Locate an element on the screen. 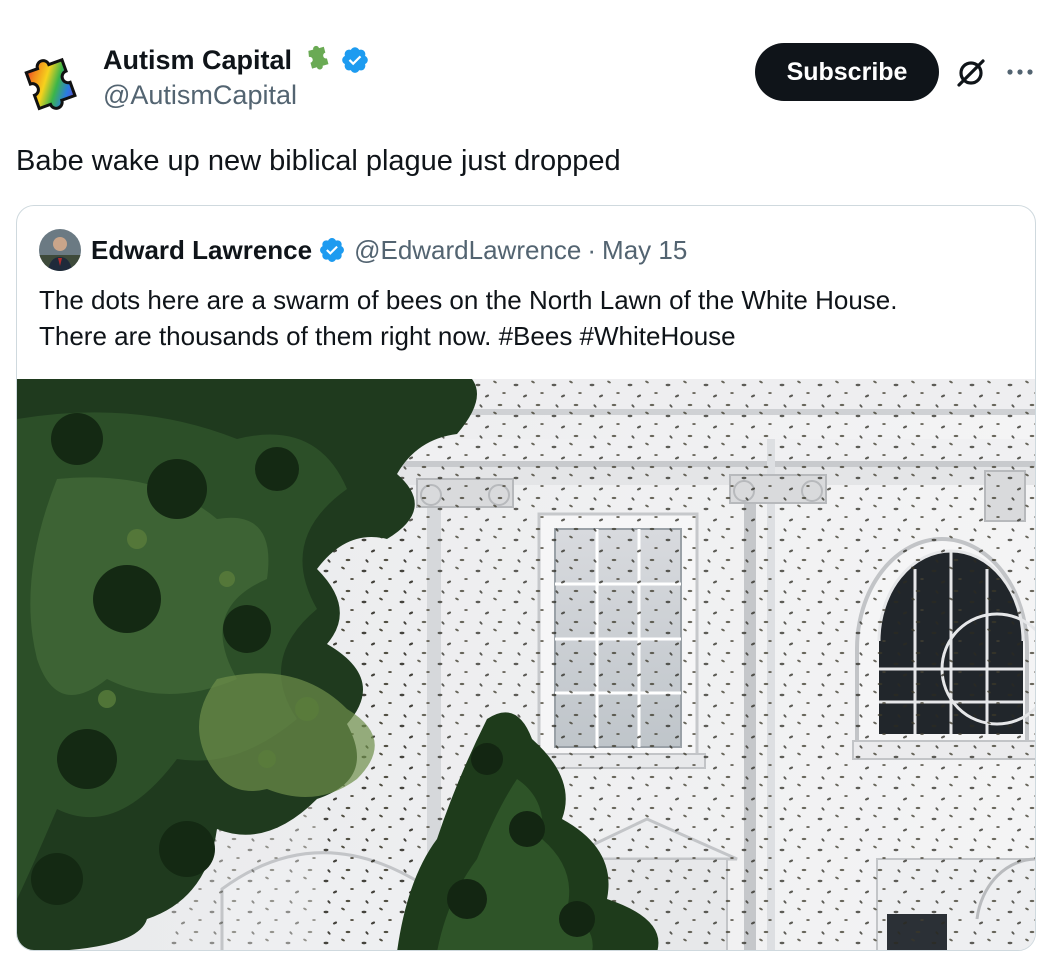 This screenshot has width=1056, height=966. quoted-author-name: Edward Lawrence is located at coordinates (201, 250).